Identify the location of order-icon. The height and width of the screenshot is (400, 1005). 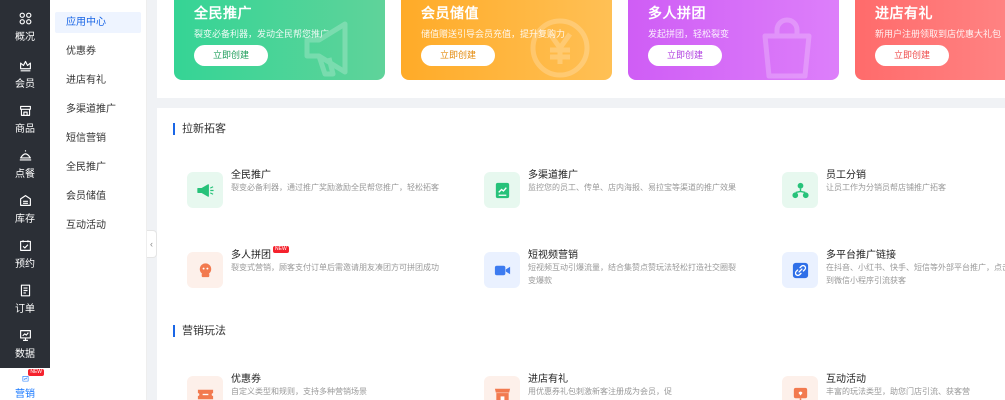
(25, 290).